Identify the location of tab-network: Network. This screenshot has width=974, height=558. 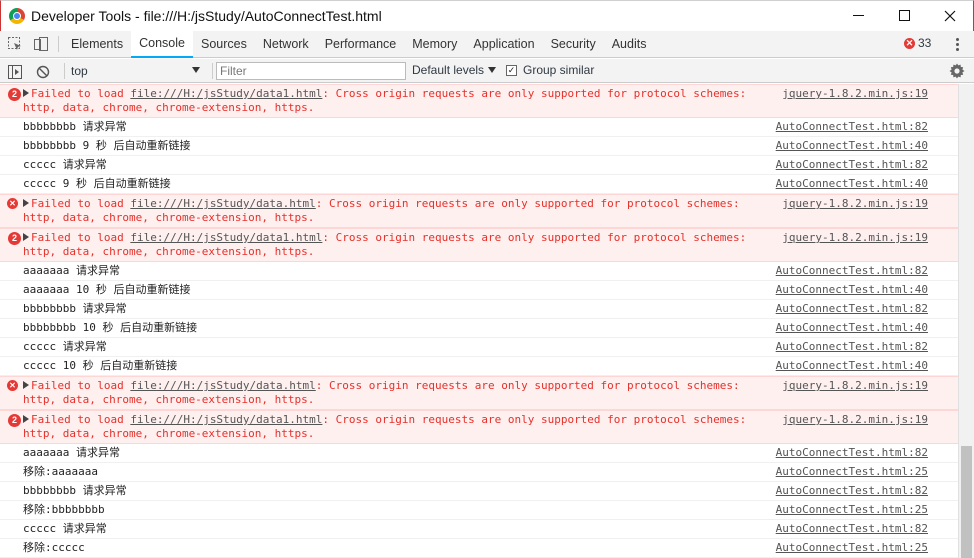
(286, 44).